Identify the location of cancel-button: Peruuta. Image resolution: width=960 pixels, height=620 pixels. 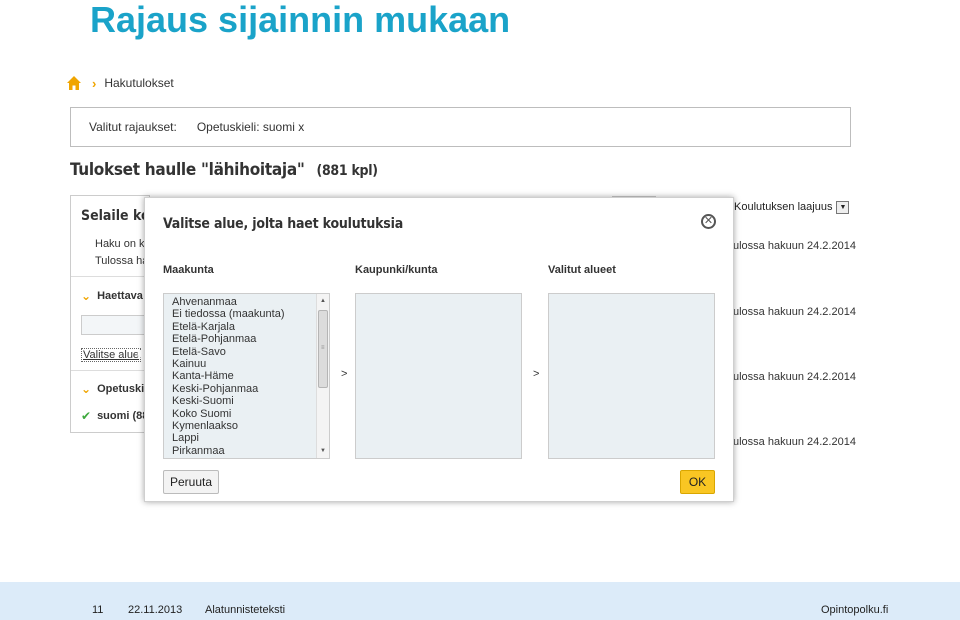
(191, 482).